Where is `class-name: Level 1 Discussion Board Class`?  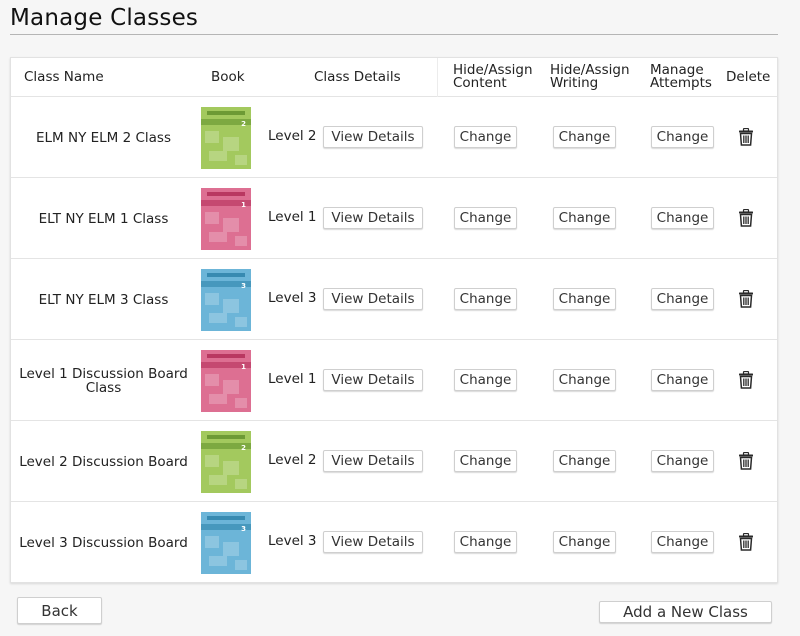
class-name: Level 1 Discussion Board Class is located at coordinates (103, 380).